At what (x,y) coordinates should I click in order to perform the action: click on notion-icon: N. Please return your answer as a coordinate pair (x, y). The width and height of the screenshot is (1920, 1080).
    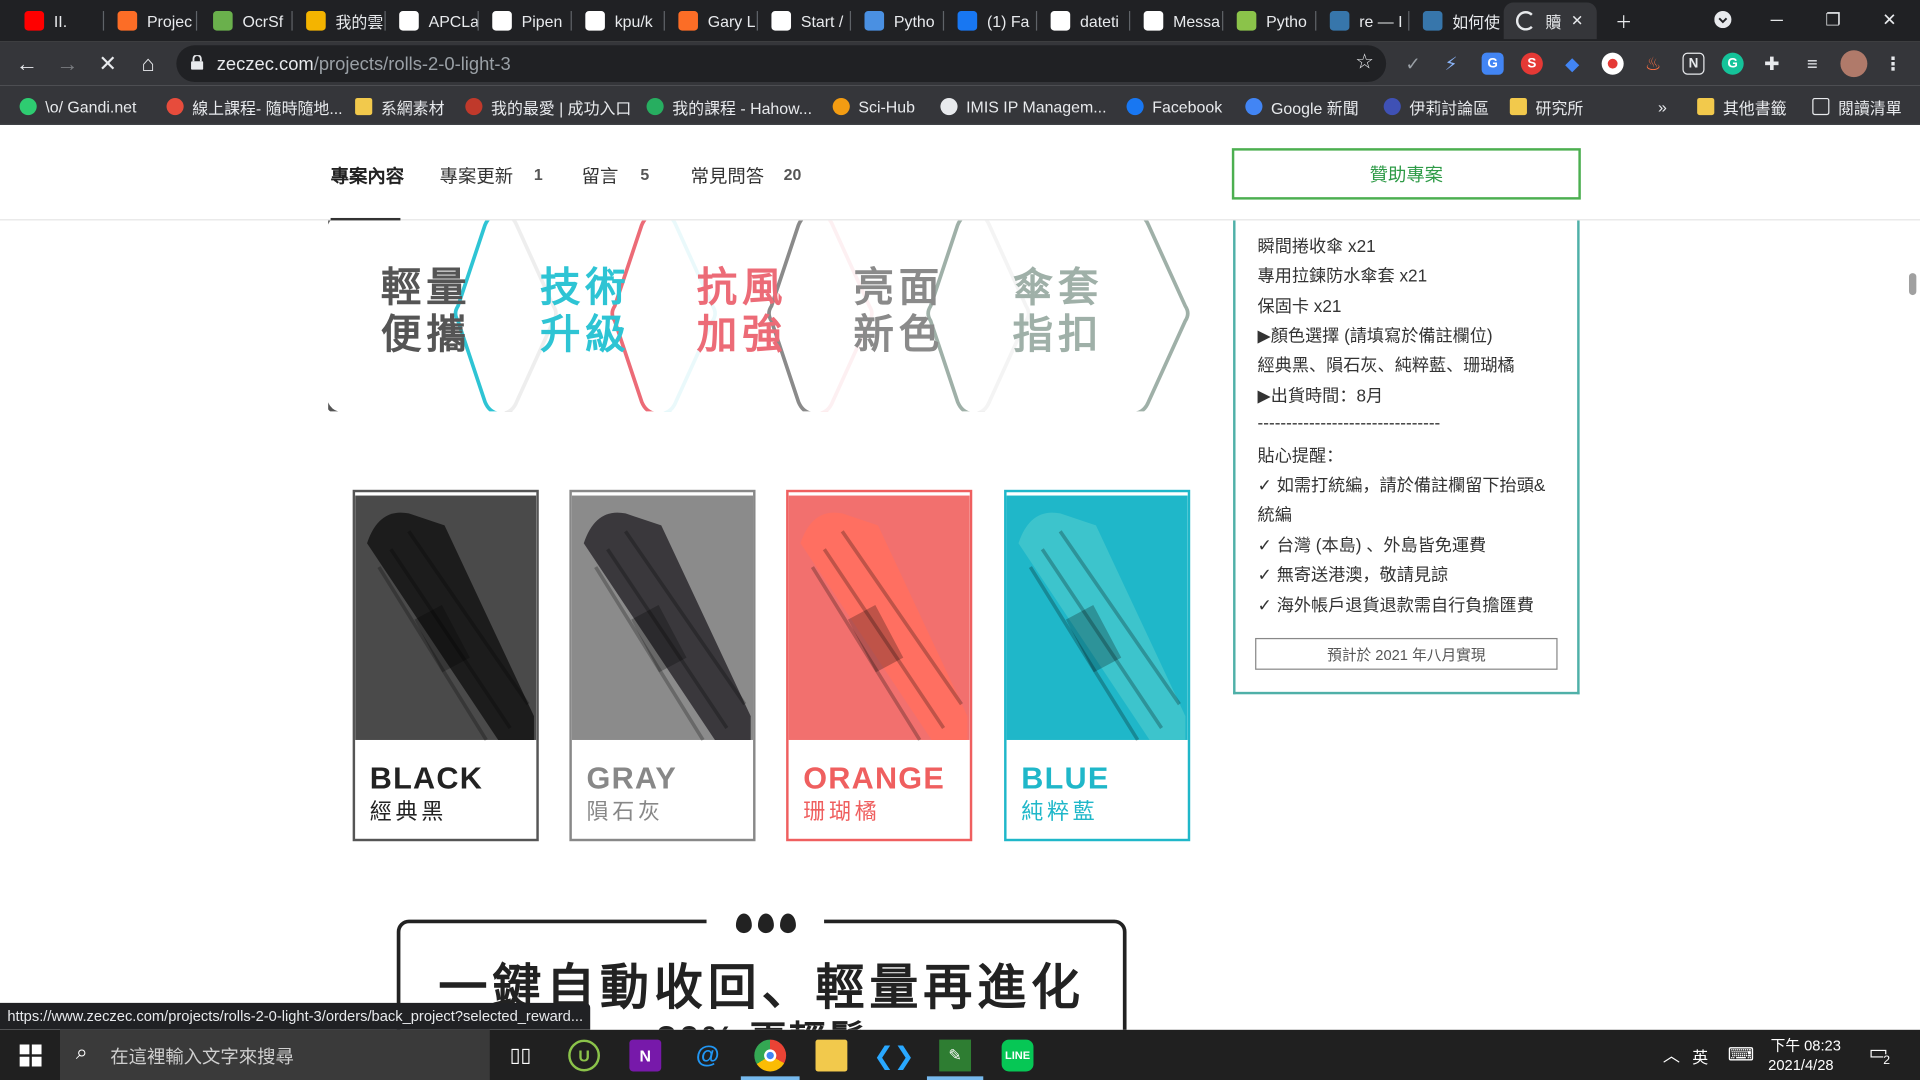
    Looking at the image, I should click on (1693, 63).